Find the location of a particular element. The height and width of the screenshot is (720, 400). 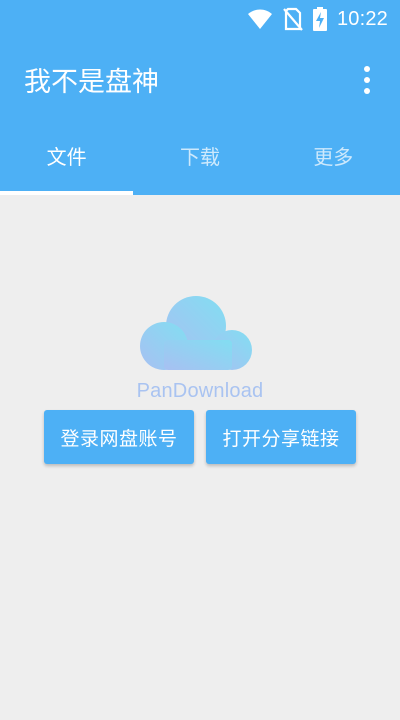

tab-downloads: 下载 is located at coordinates (199, 160).